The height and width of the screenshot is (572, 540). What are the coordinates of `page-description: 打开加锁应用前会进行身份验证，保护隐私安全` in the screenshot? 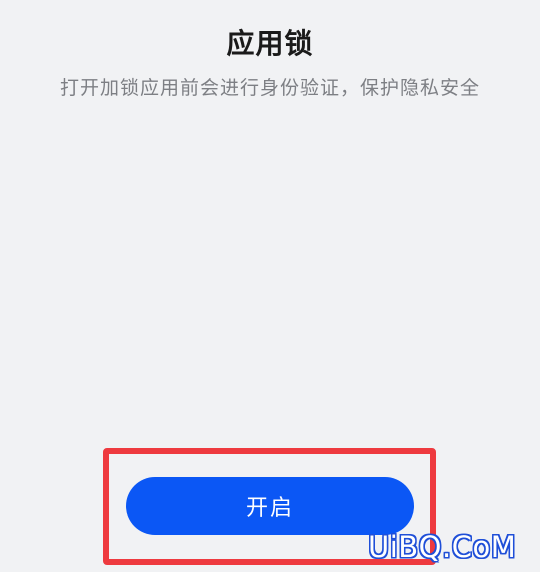 It's located at (269, 88).